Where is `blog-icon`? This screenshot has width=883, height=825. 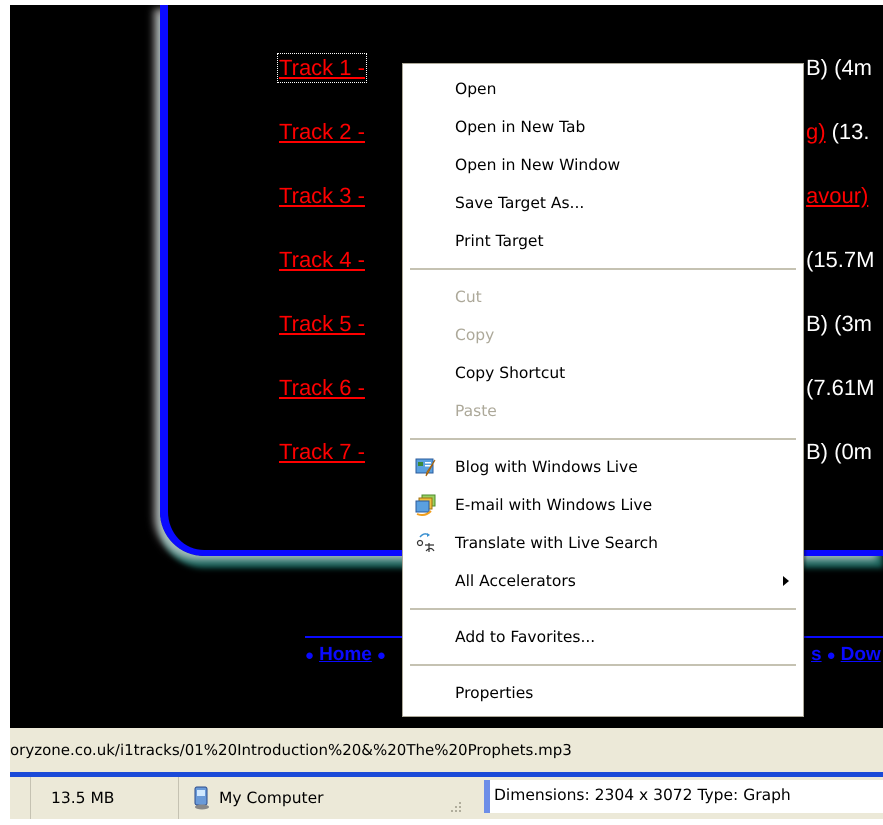
blog-icon is located at coordinates (426, 467).